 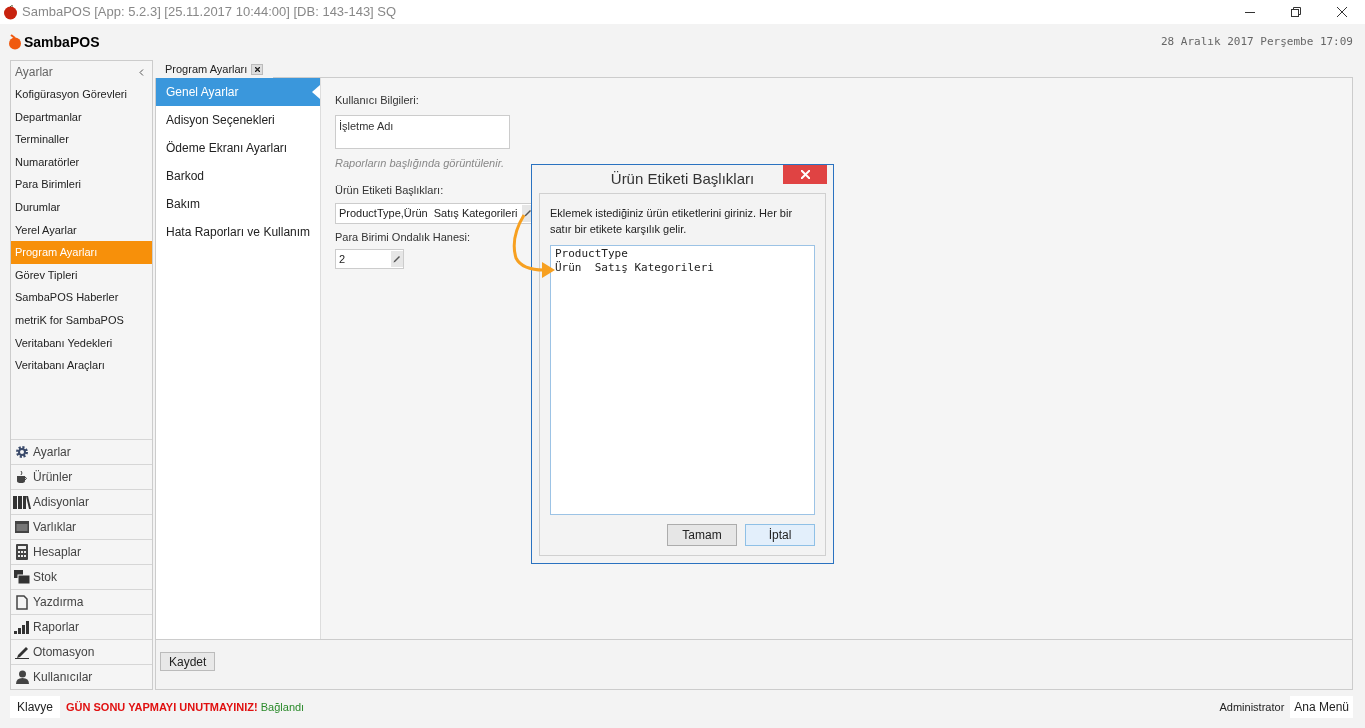 What do you see at coordinates (81, 139) in the screenshot?
I see `sidebar-item: Terminaller` at bounding box center [81, 139].